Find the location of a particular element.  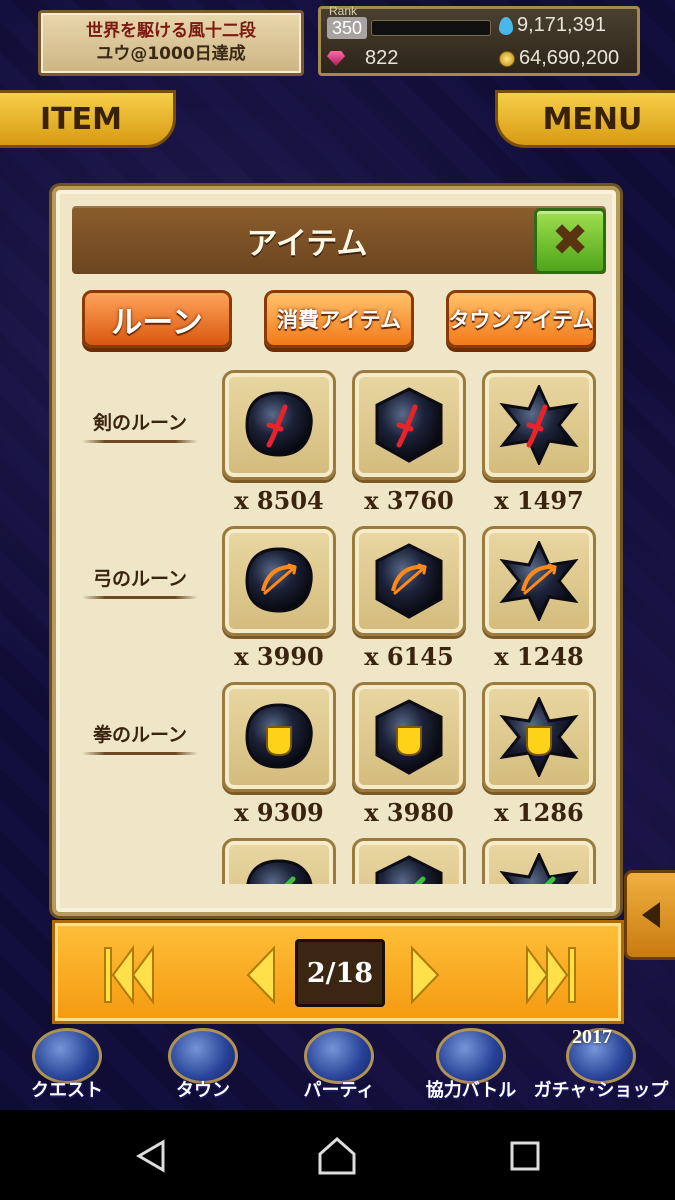

resource-panel: Rank 350 9,171,391 822 64,690,200 is located at coordinates (479, 40).